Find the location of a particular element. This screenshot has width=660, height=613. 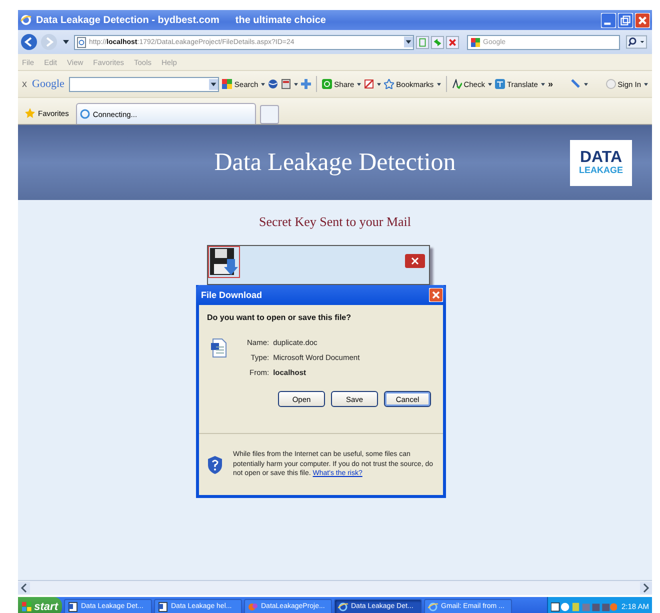

scroll-right-button is located at coordinates (646, 588).